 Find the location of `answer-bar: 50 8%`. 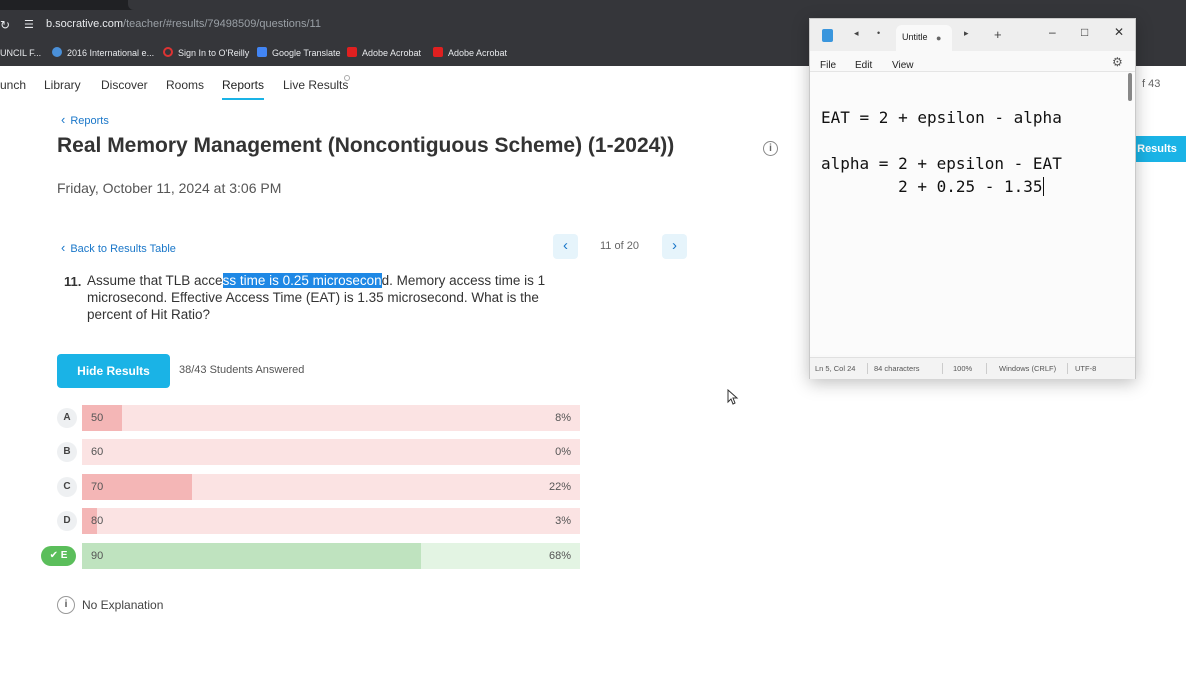

answer-bar: 50 8% is located at coordinates (331, 418).